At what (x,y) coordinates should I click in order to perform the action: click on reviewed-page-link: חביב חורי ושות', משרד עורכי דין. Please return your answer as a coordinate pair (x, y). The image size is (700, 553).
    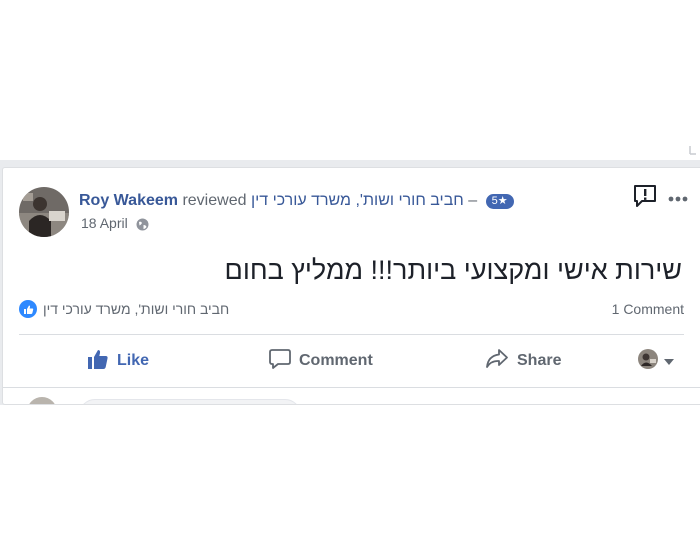
    Looking at the image, I should click on (357, 200).